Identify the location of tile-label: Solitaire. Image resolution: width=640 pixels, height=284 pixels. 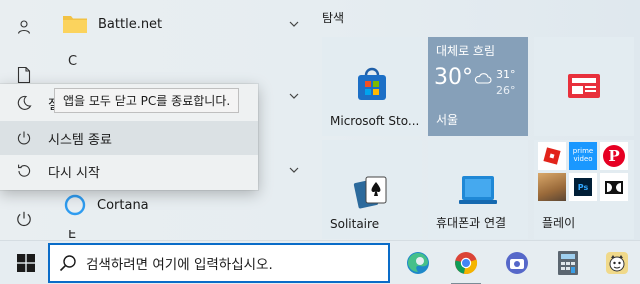
(355, 224).